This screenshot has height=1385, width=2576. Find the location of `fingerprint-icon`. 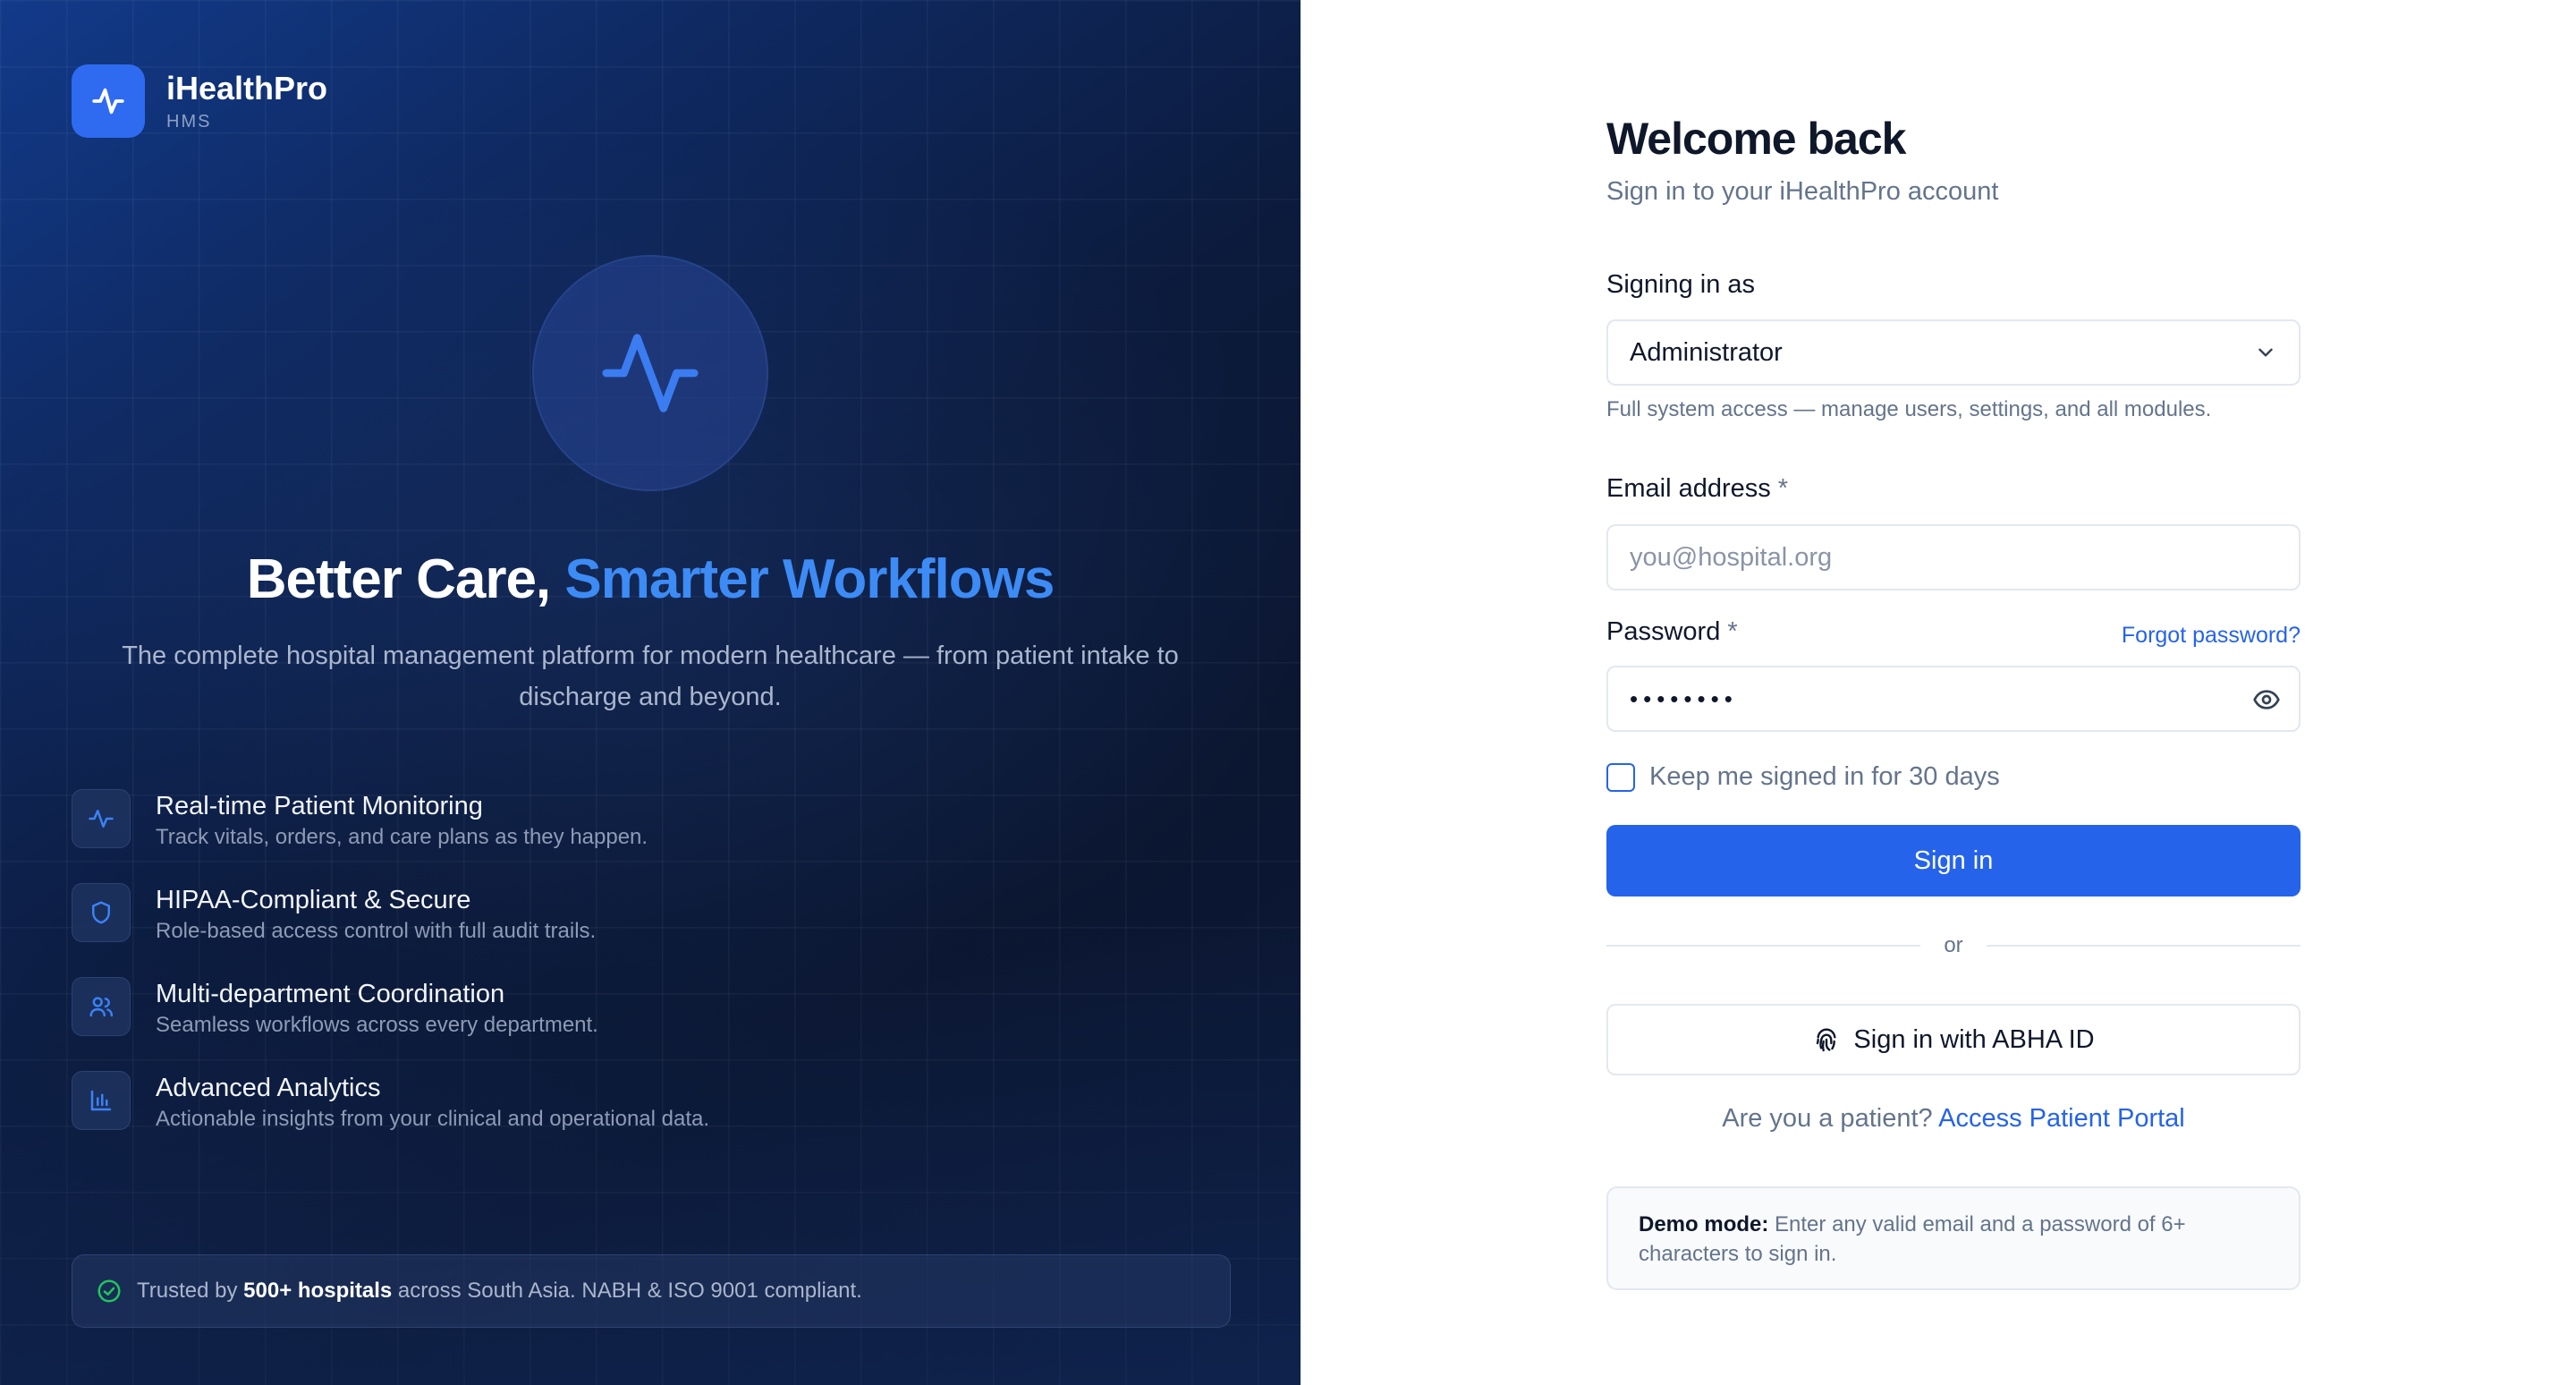

fingerprint-icon is located at coordinates (1826, 1039).